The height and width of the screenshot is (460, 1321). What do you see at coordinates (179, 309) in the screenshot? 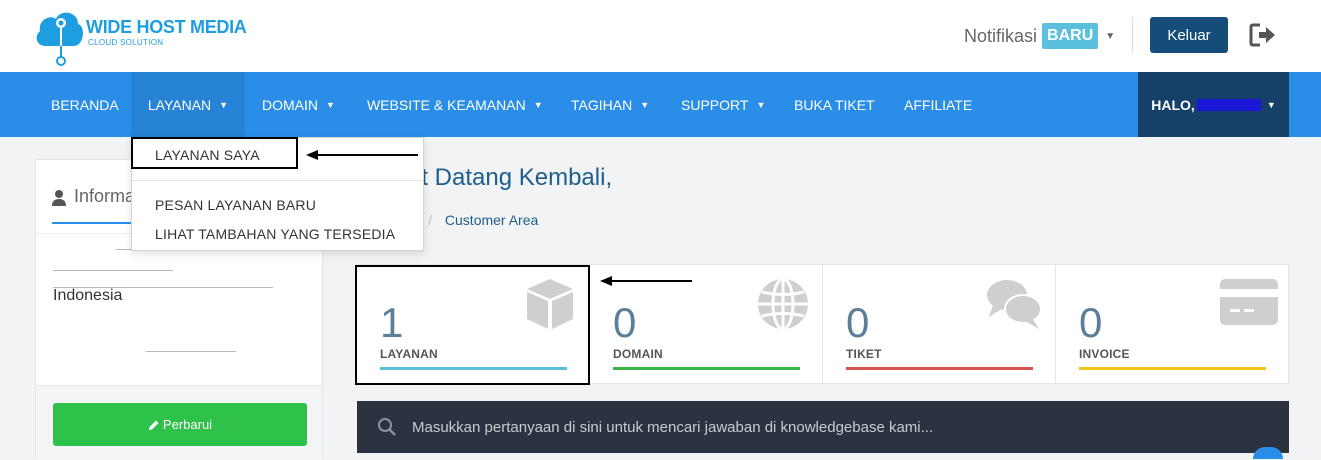
I see `client-details` at bounding box center [179, 309].